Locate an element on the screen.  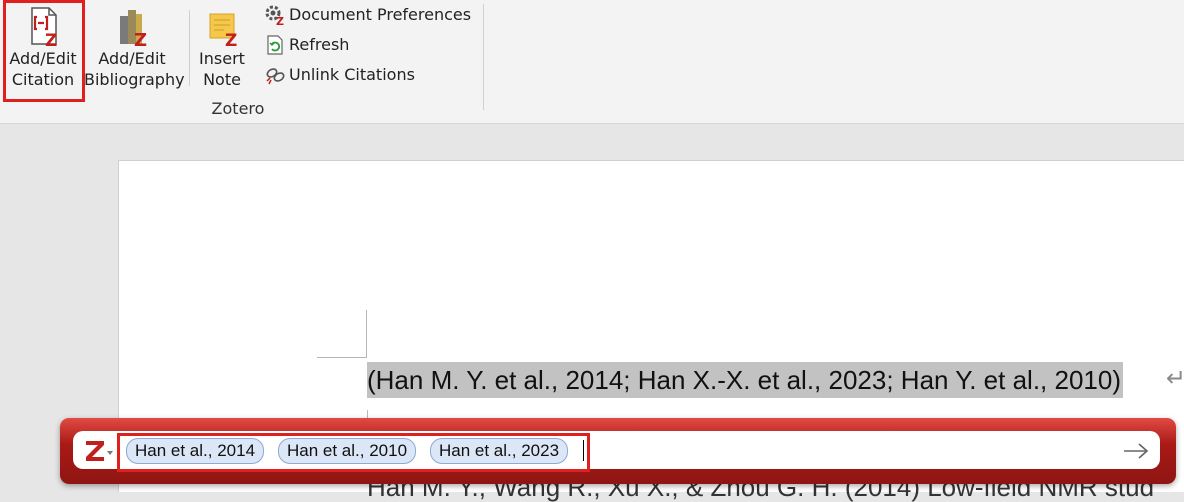
document-preferences-button: Z Document Preferences is located at coordinates (367, 15).